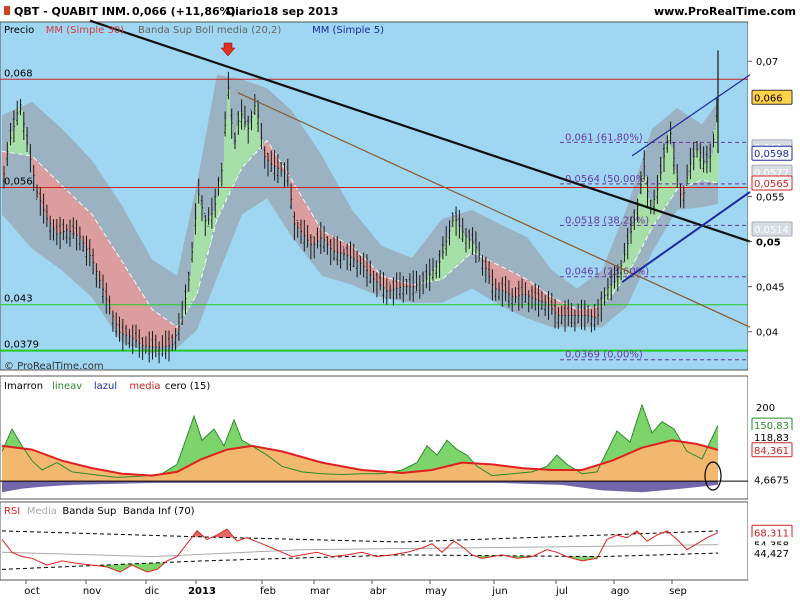 The width and height of the screenshot is (800, 604). I want to click on rsi-legend-2: Banda Sup, so click(89, 511).